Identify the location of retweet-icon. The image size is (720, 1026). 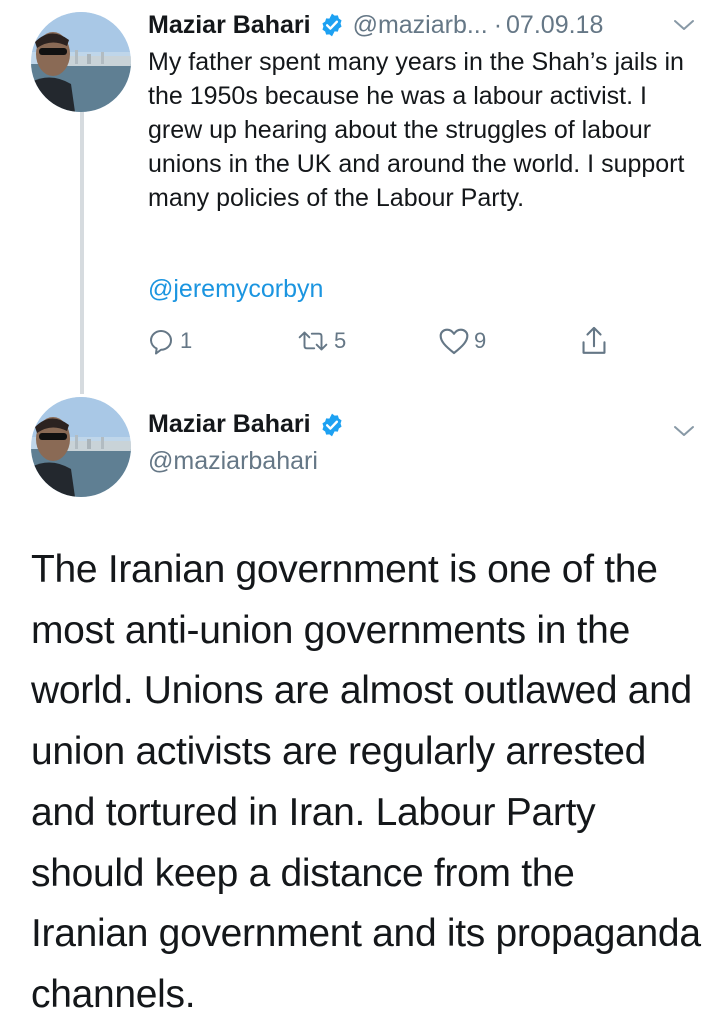
(313, 341).